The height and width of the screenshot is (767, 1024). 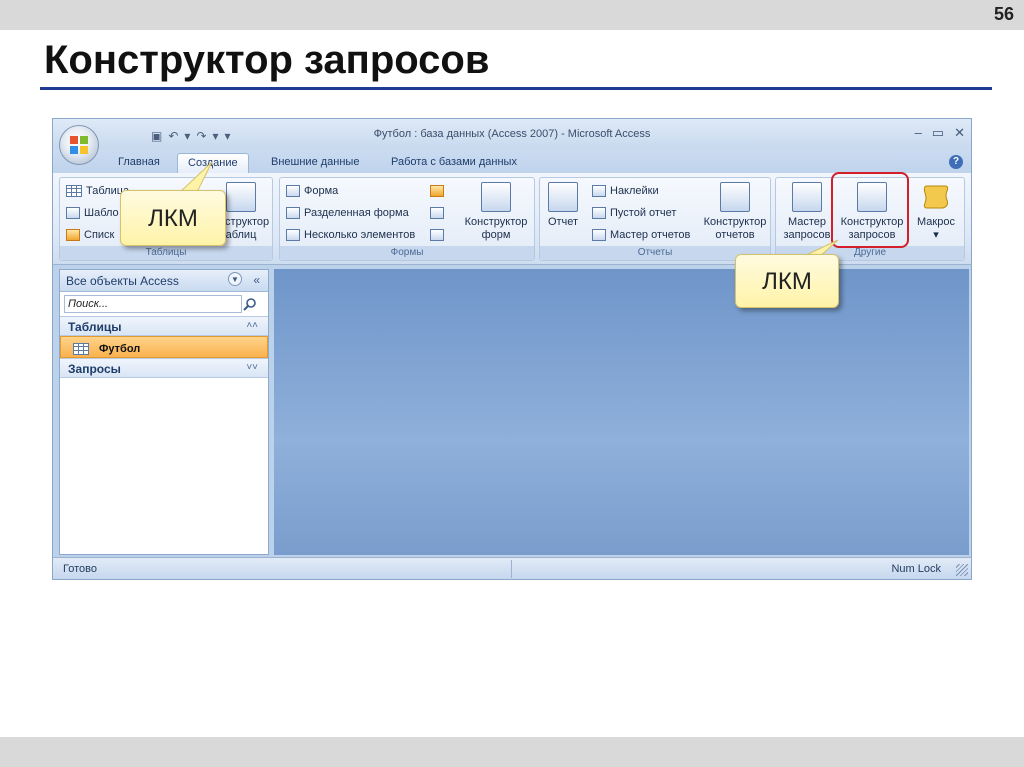 What do you see at coordinates (164, 326) in the screenshot?
I see `nav-section-tables: Таблицы ˄˄` at bounding box center [164, 326].